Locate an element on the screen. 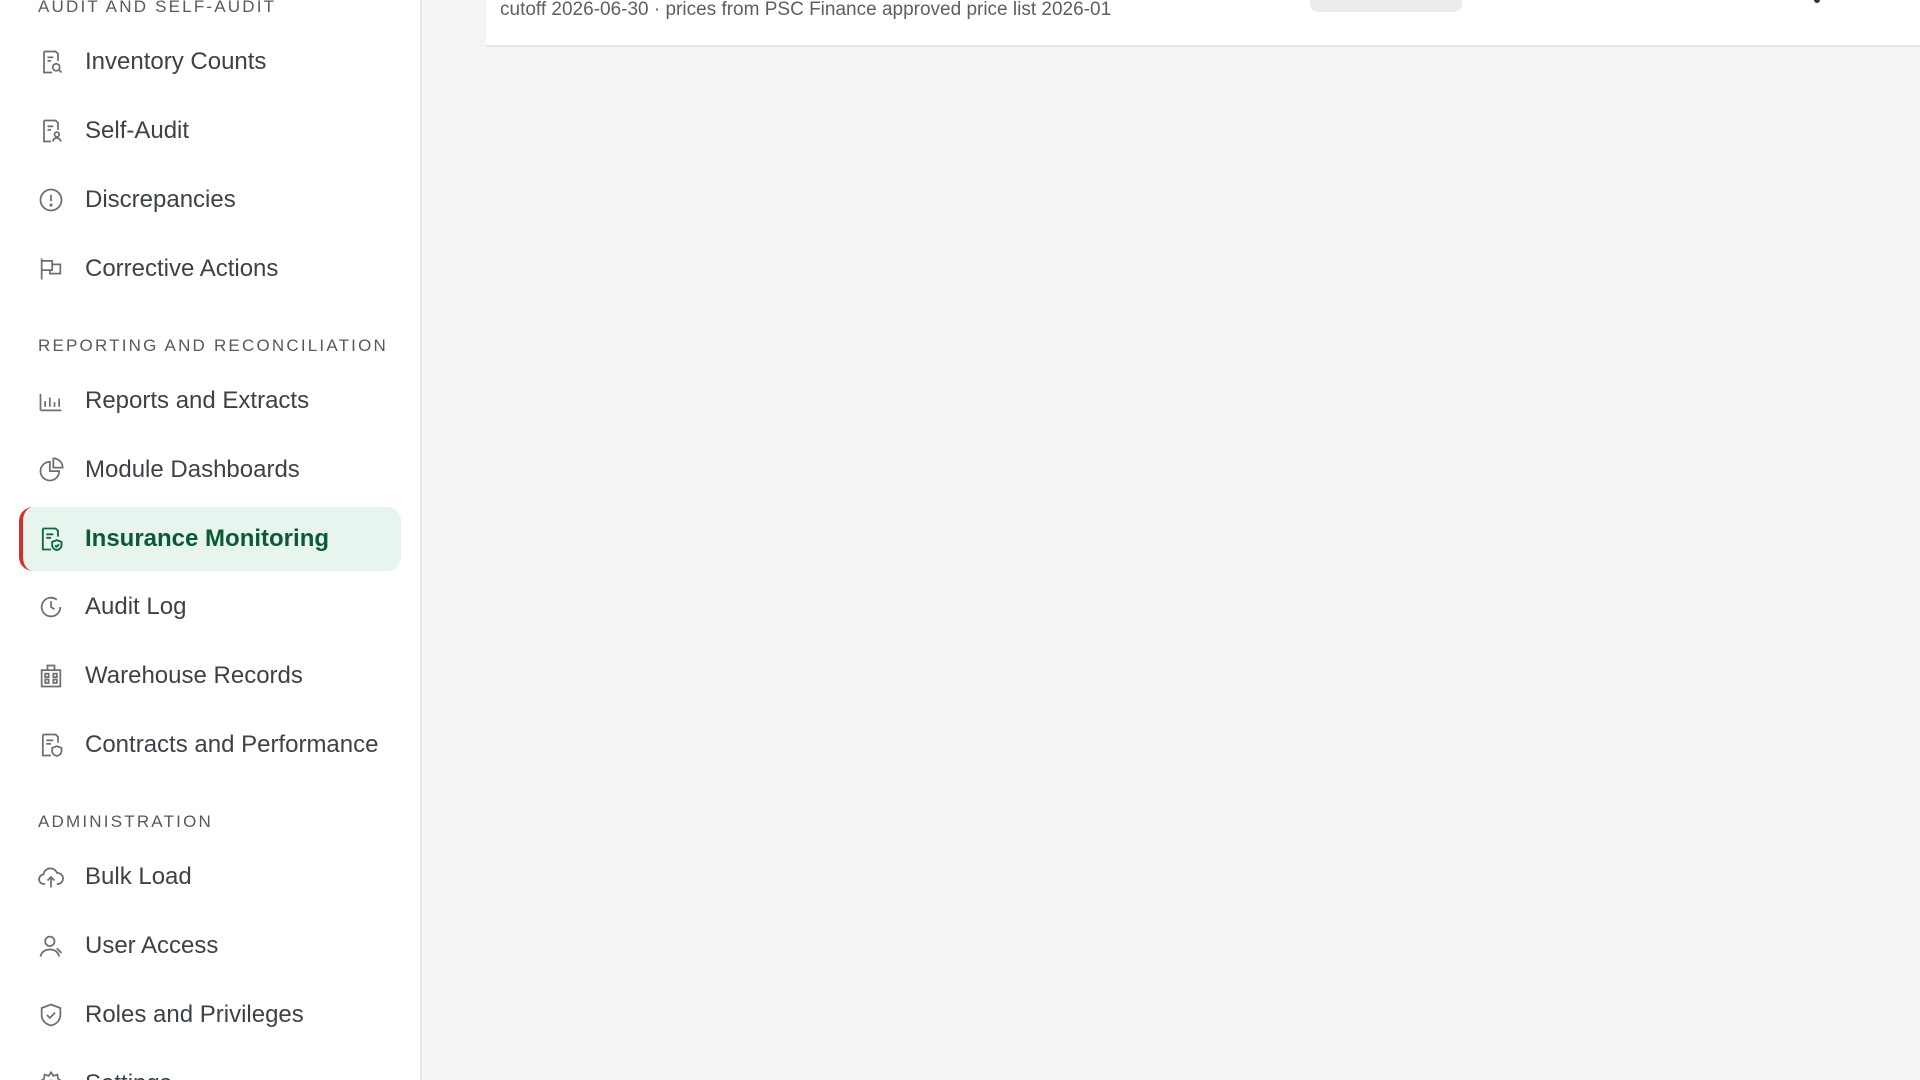 The height and width of the screenshot is (1080, 1920). sidebar-item-label: Contracts and Performance is located at coordinates (232, 744).